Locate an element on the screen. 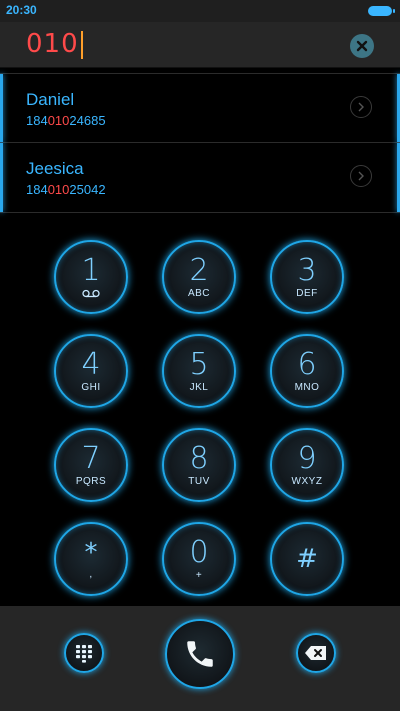  action-bar is located at coordinates (200, 658).